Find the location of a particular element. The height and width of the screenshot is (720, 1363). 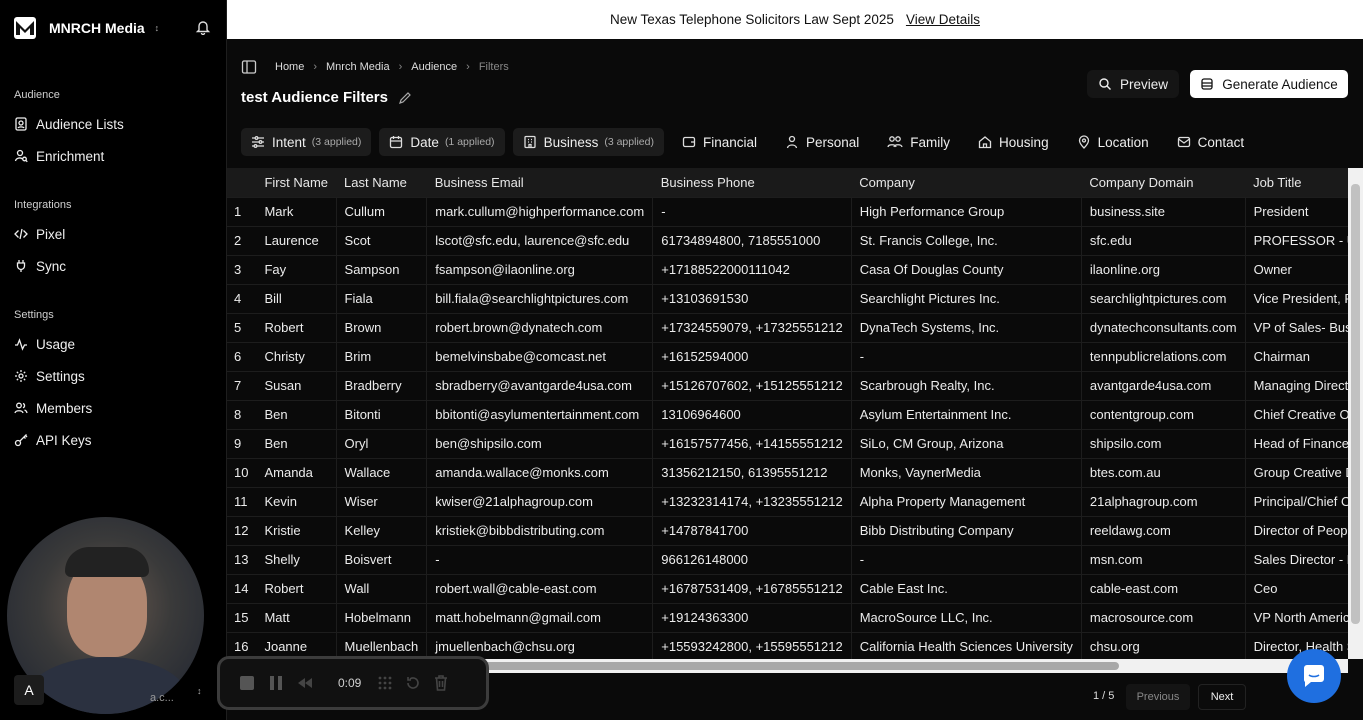

next-page-button: Next is located at coordinates (1222, 697).